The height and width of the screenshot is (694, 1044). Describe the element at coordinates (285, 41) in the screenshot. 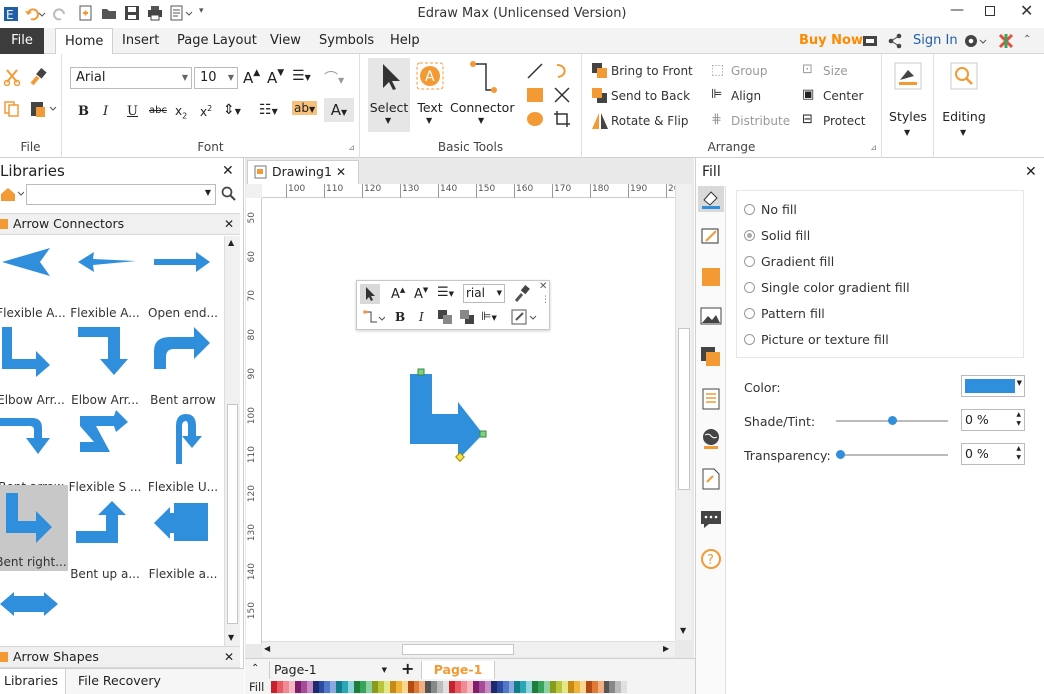

I see `tab-view: View` at that location.